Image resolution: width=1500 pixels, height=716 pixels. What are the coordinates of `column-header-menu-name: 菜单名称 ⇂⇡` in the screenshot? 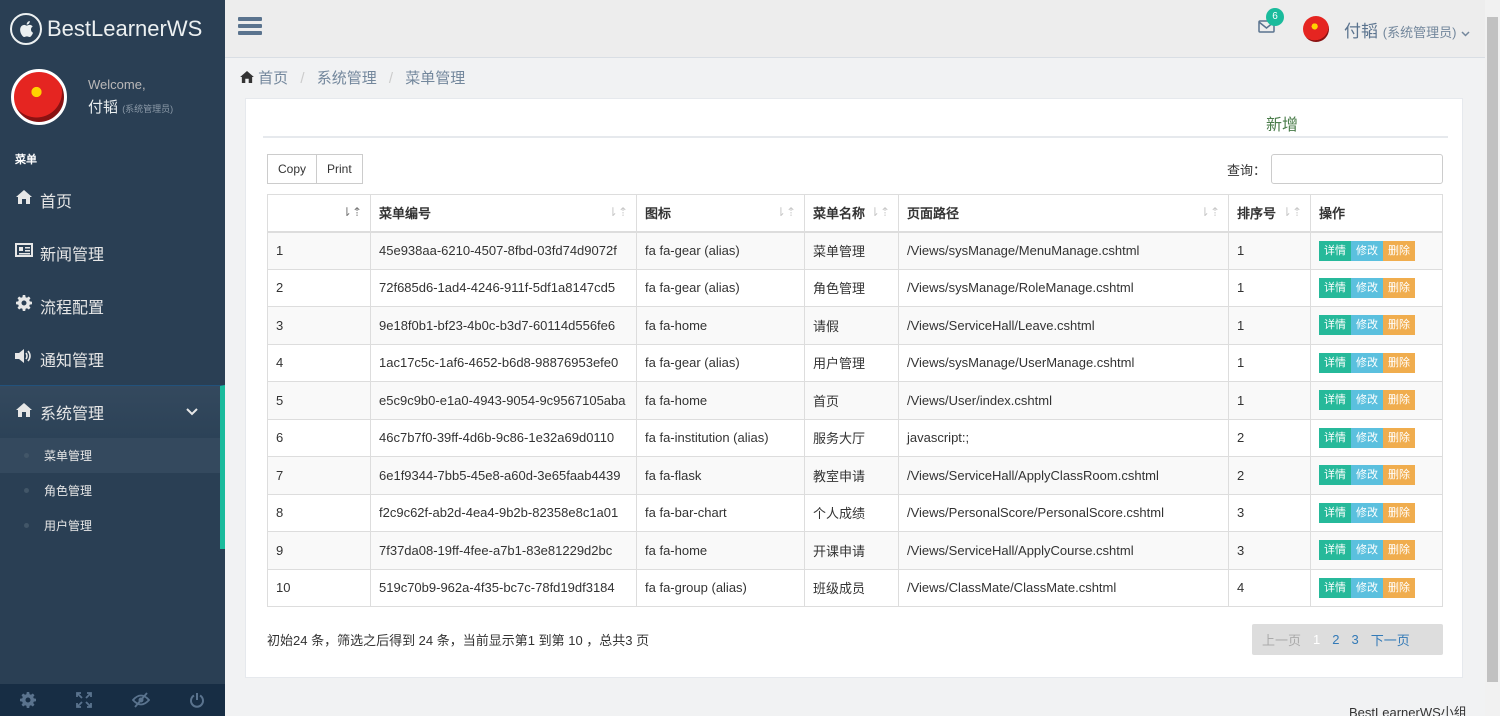 It's located at (851, 213).